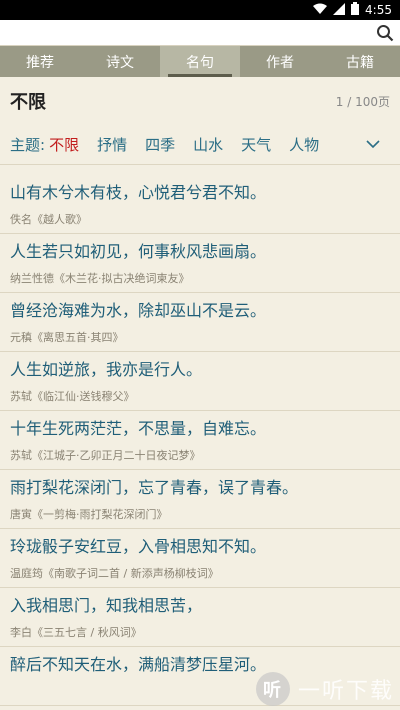  What do you see at coordinates (272, 689) in the screenshot?
I see `watermark-logo-icon: 听` at bounding box center [272, 689].